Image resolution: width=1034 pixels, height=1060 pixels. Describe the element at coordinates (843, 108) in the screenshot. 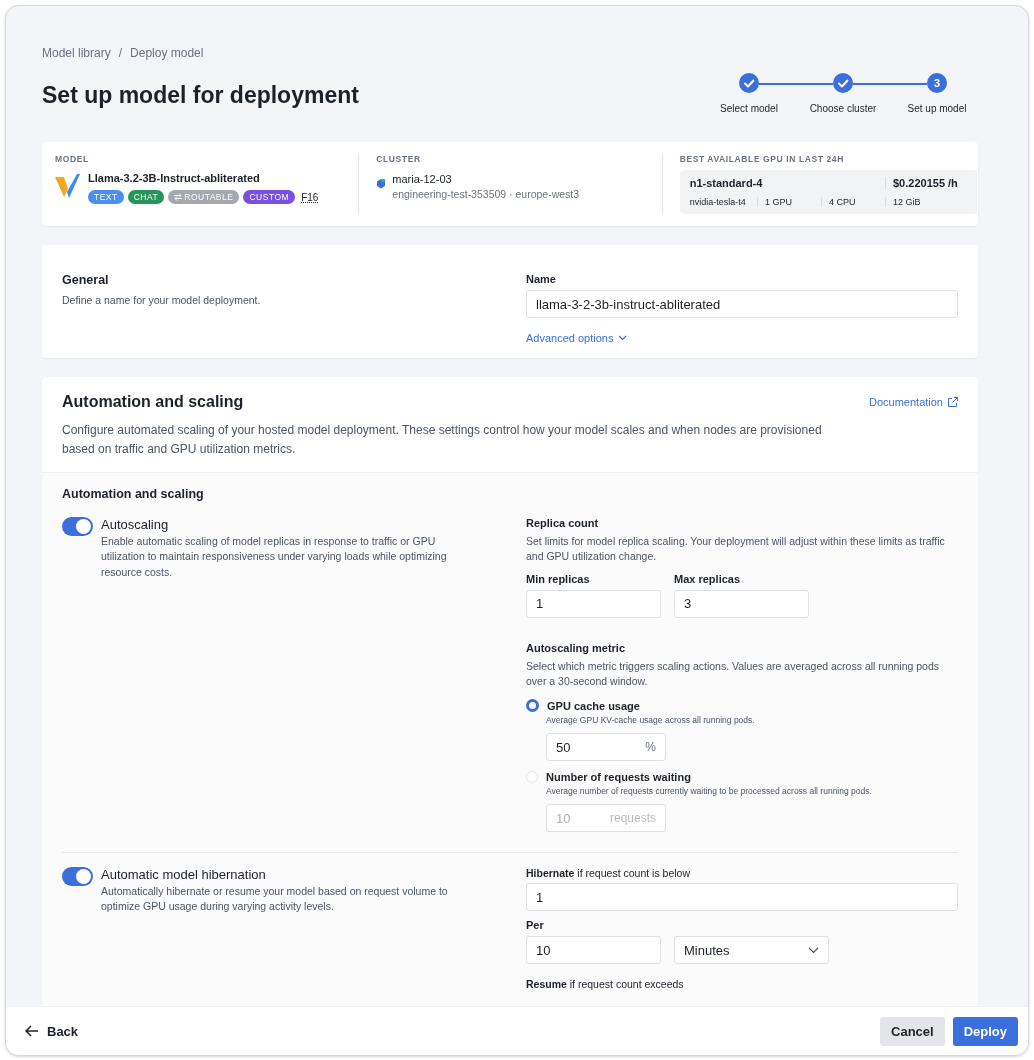

I see `step-label: Choose cluster` at that location.